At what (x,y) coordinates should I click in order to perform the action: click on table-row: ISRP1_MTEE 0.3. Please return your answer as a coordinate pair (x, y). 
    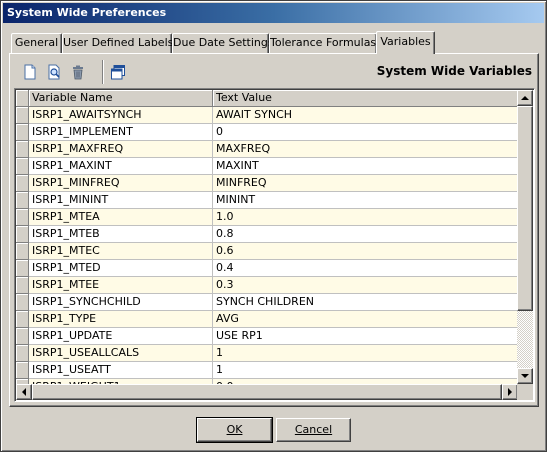
    Looking at the image, I should click on (268, 285).